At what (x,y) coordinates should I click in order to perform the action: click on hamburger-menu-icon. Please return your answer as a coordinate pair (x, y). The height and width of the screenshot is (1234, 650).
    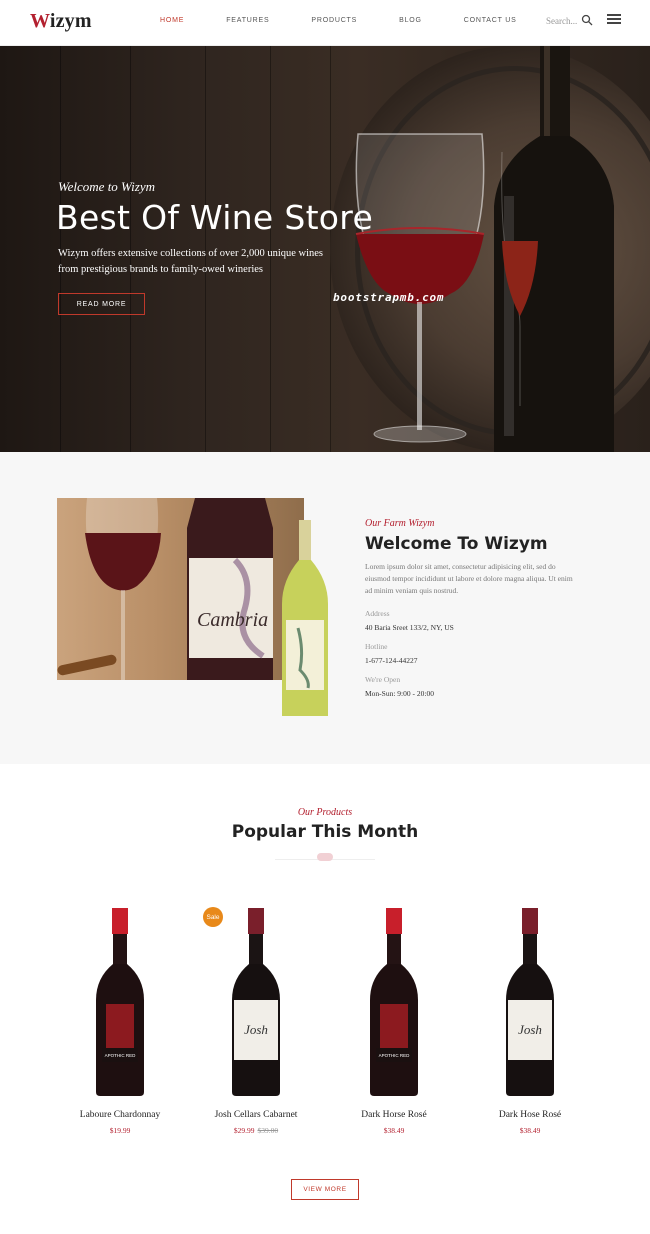
    Looking at the image, I should click on (614, 20).